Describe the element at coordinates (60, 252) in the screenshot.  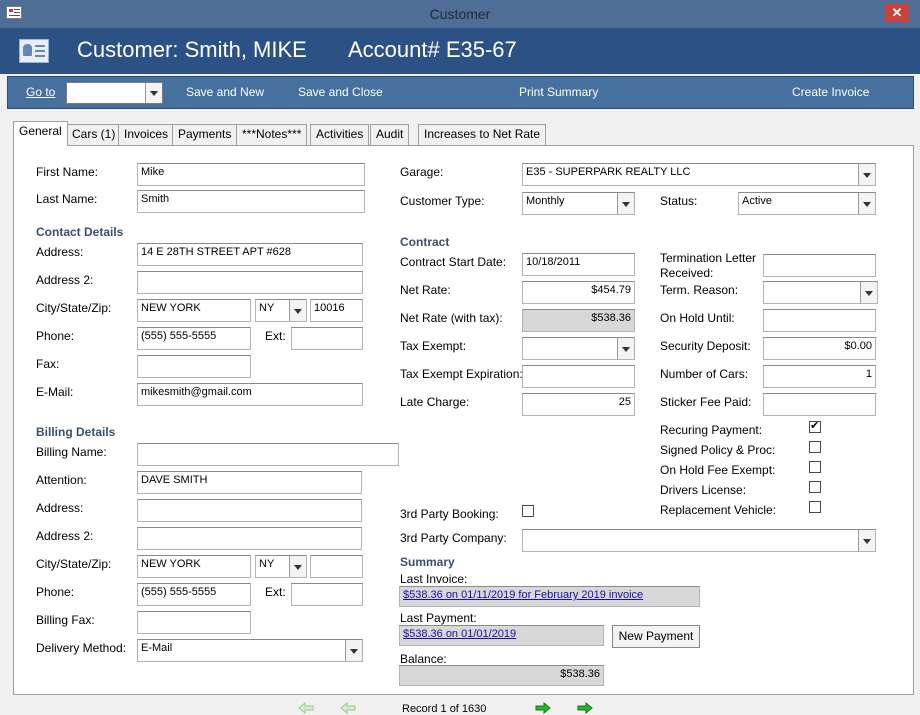
I see `address-label: Address:` at that location.